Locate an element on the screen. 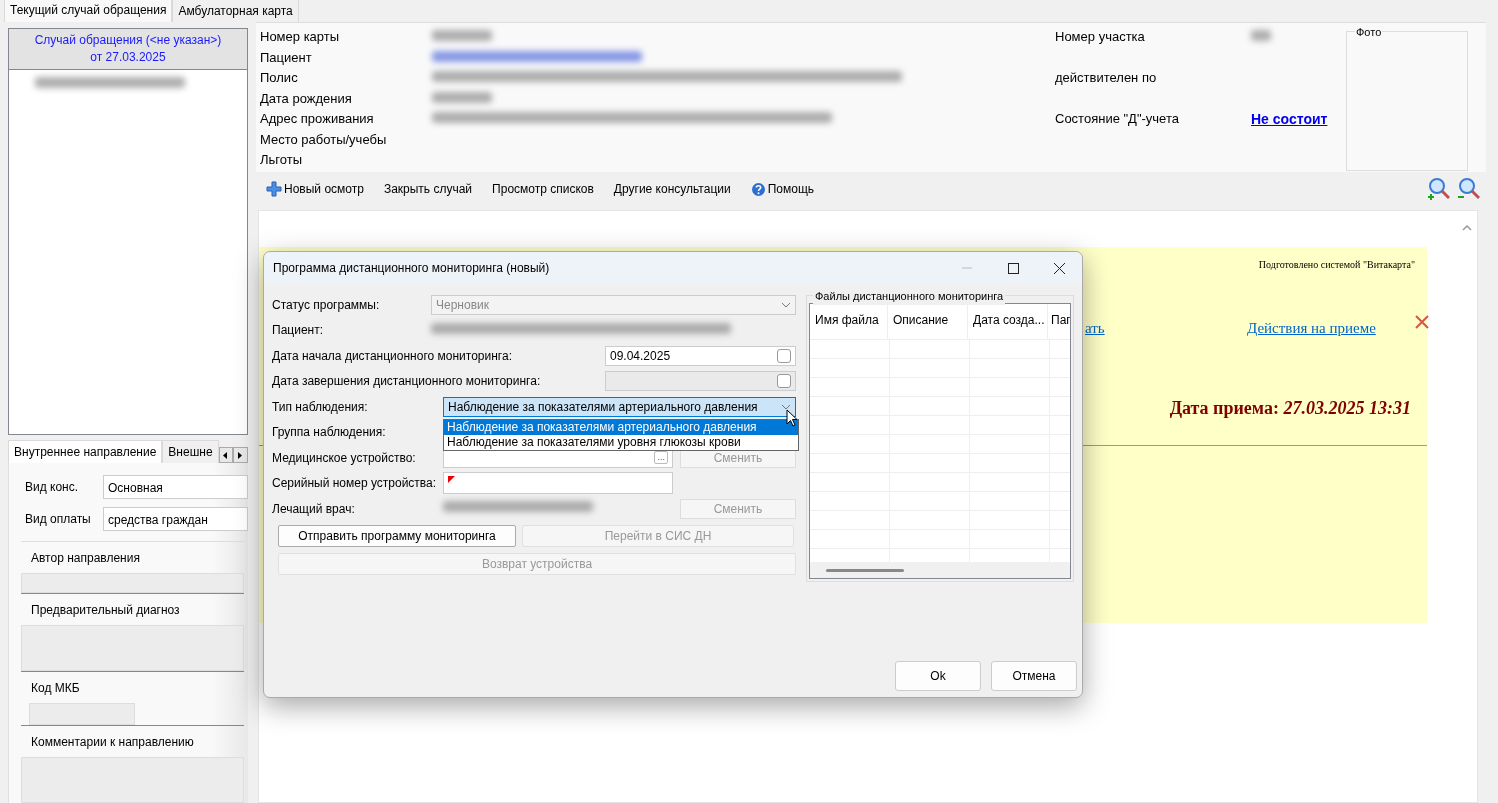  column-header: Паг is located at coordinates (1059, 321).